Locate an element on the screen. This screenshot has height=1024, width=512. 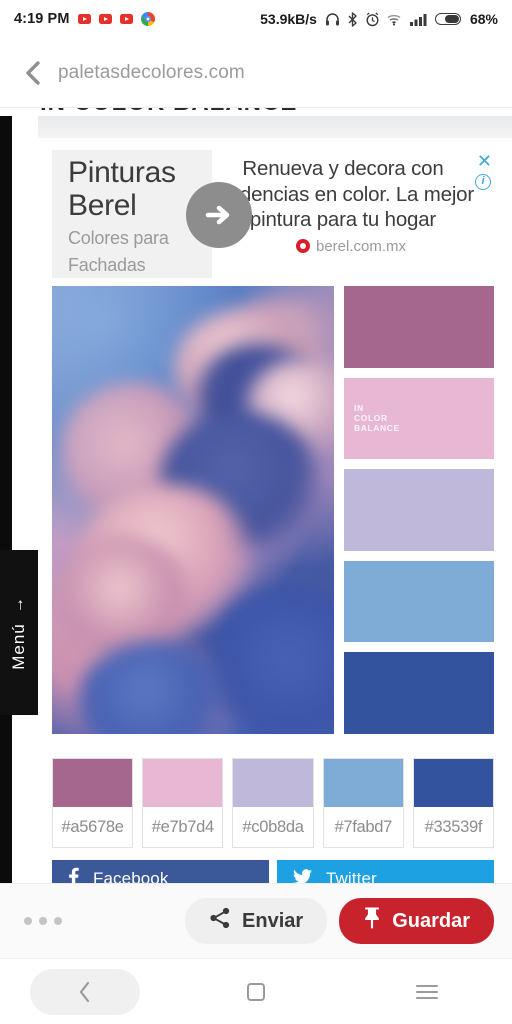
pin-icon is located at coordinates (372, 921).